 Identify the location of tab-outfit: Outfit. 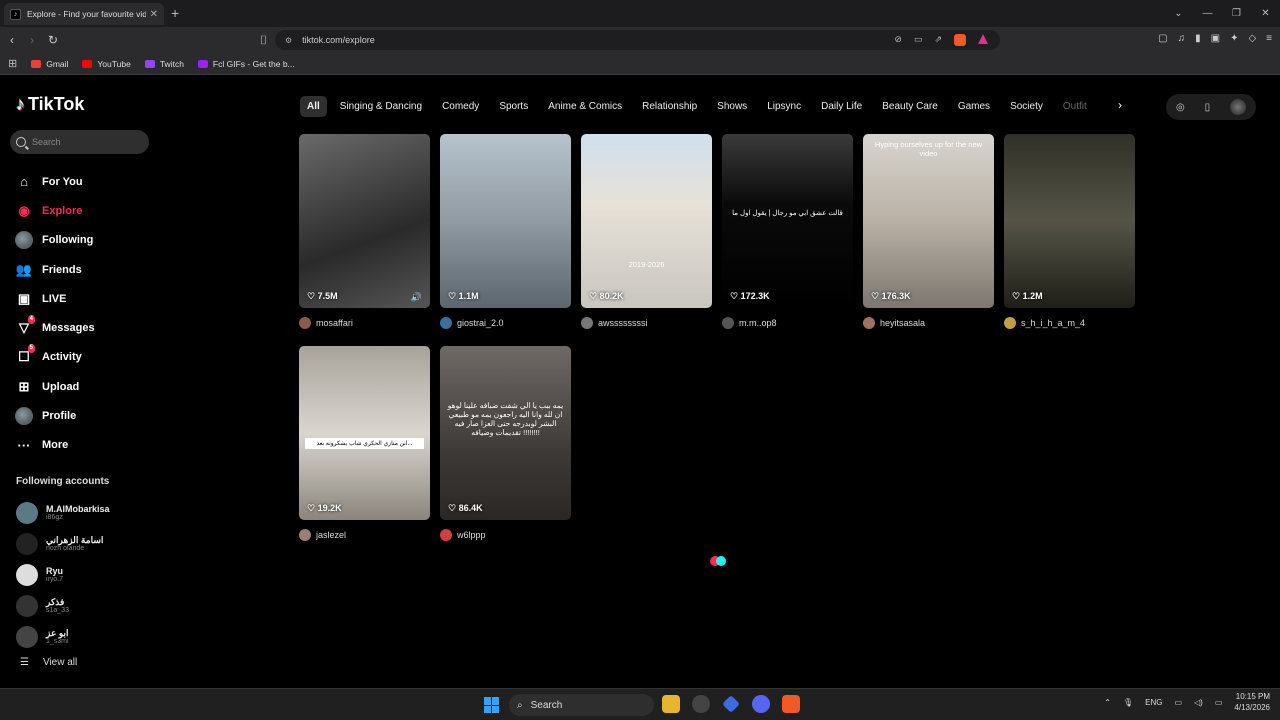
(1075, 106).